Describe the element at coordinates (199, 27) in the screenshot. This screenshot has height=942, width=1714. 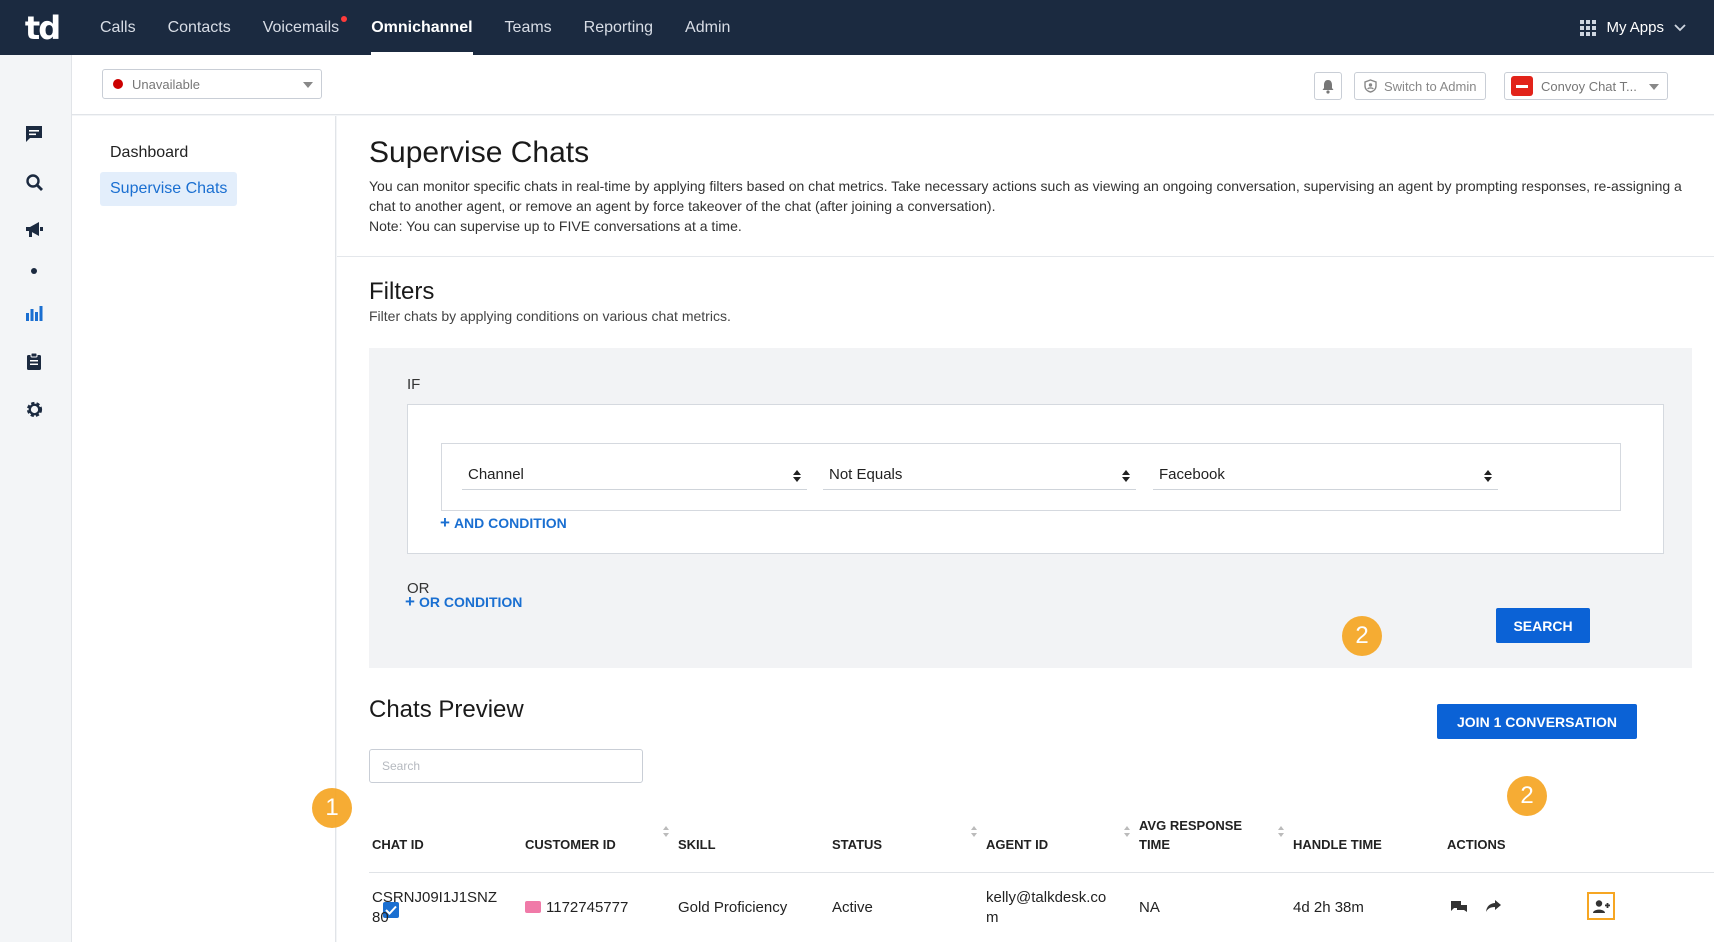
I see `nav-item-contacts: Contacts` at that location.